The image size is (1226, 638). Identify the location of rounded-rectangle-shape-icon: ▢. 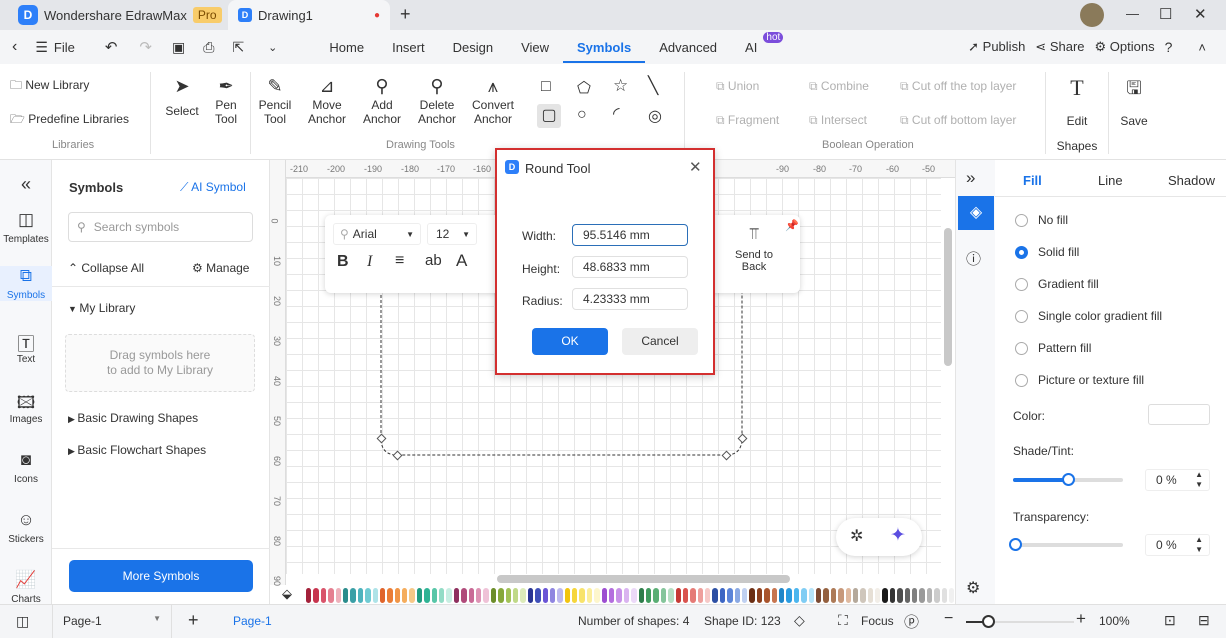
(549, 116).